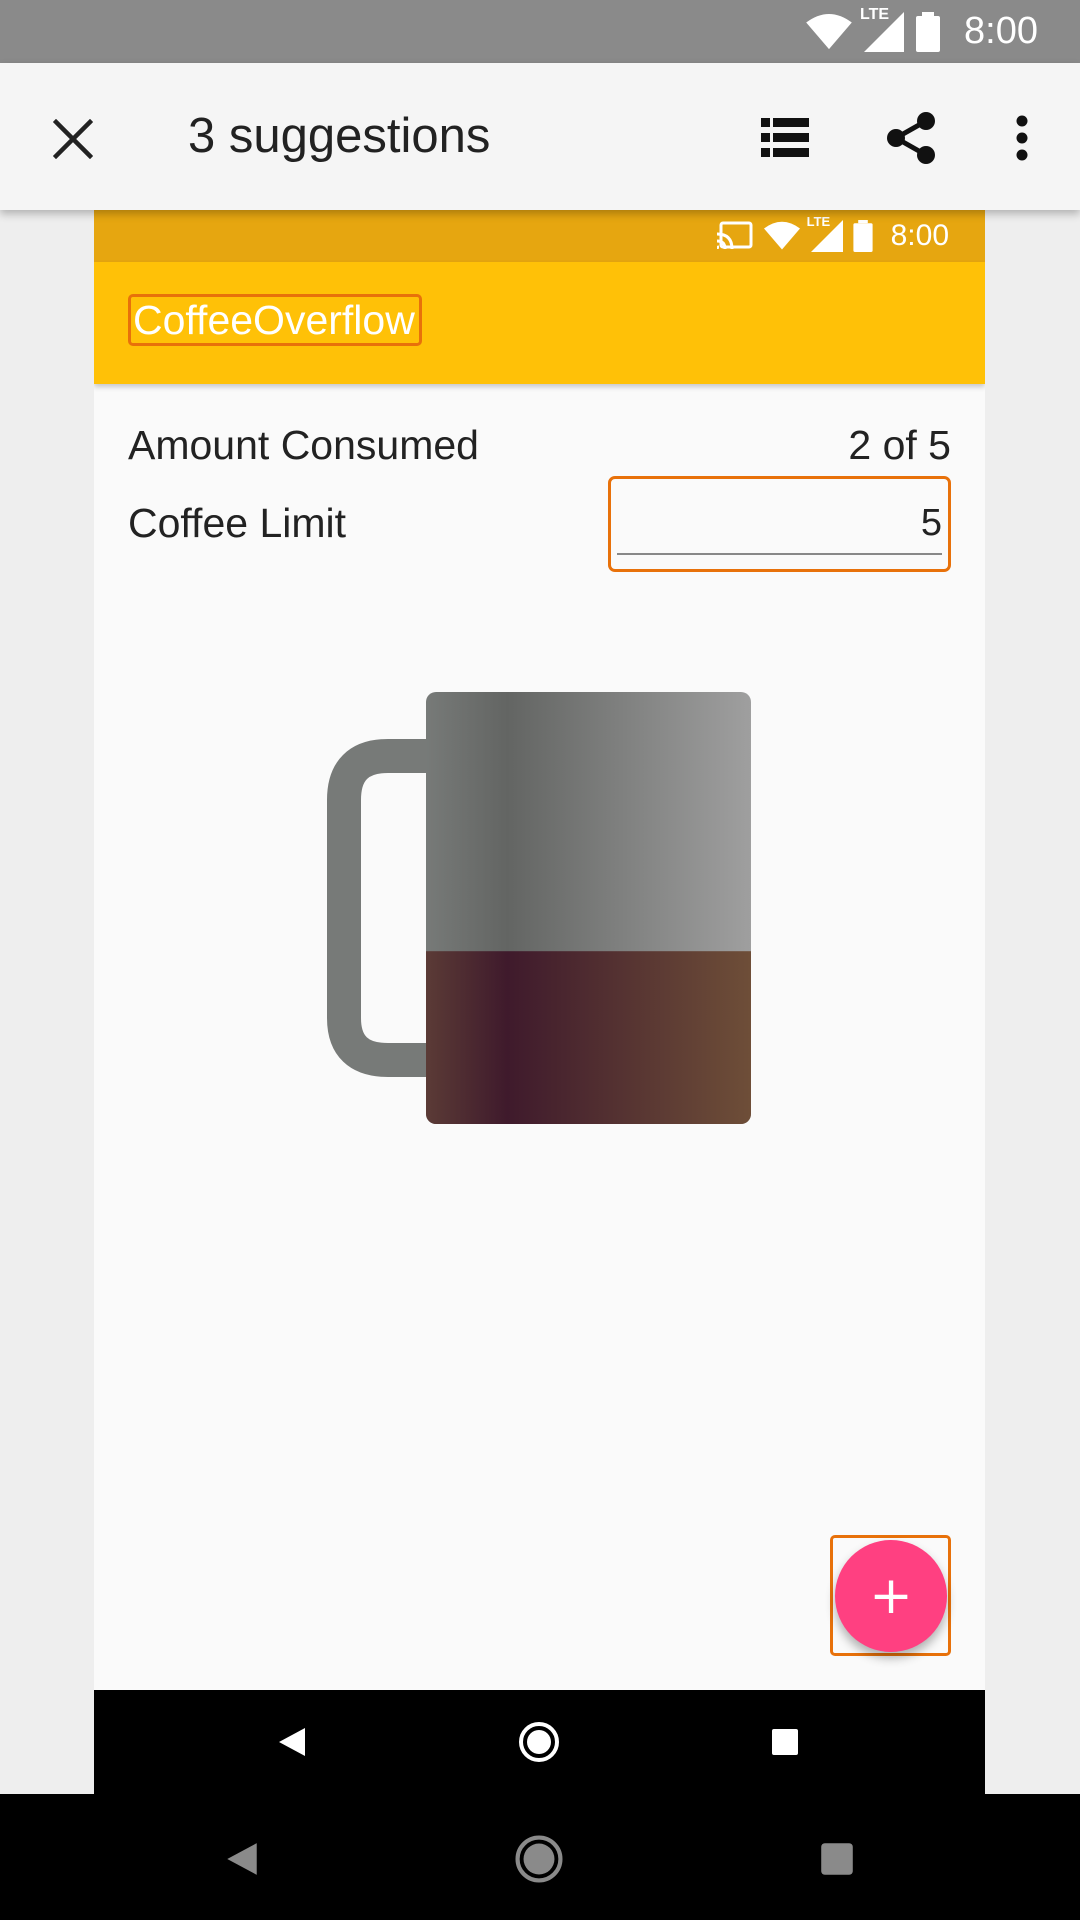  I want to click on fab-highlight: +, so click(890, 1595).